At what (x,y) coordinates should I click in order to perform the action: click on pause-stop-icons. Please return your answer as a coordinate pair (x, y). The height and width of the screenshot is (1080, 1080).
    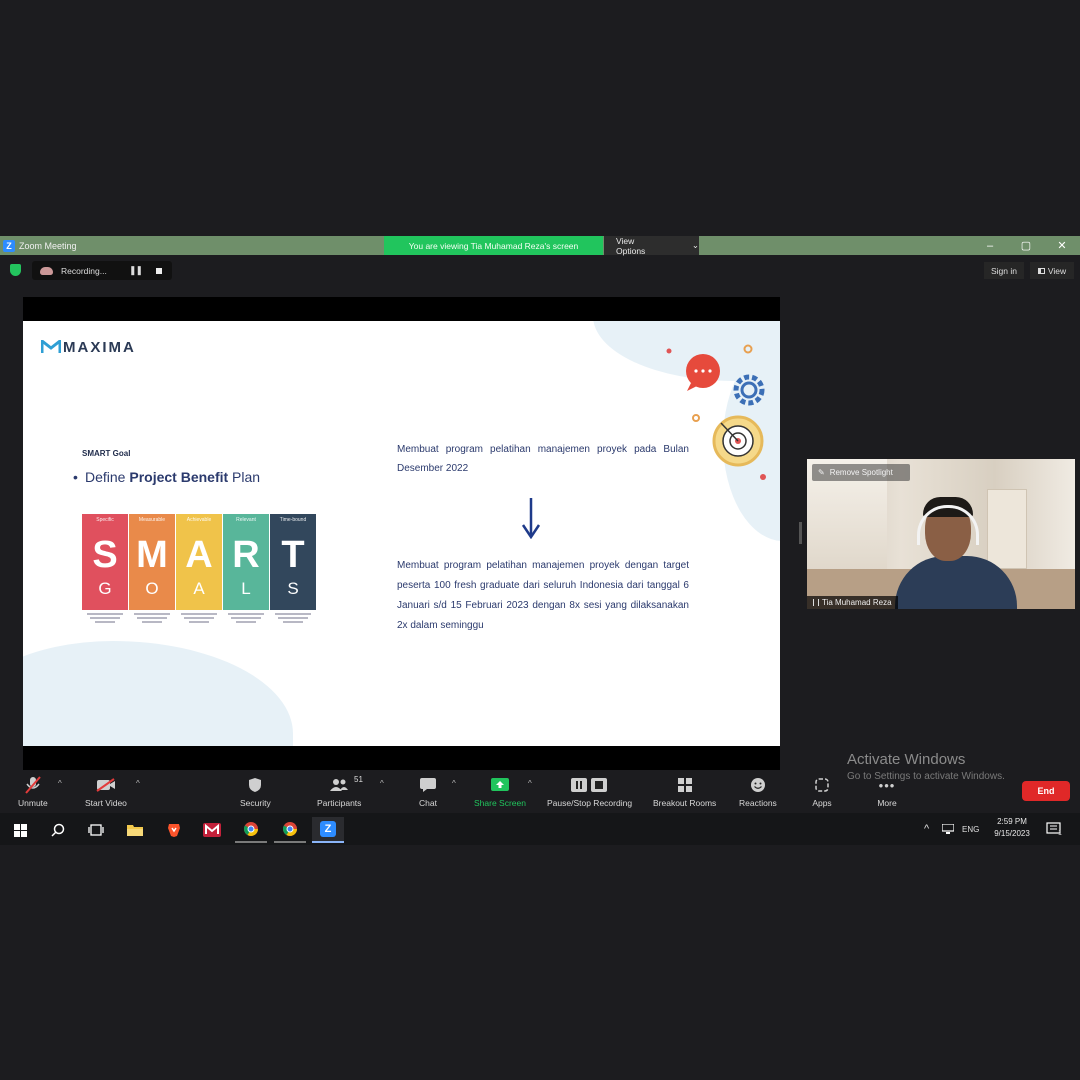
    Looking at the image, I should click on (590, 785).